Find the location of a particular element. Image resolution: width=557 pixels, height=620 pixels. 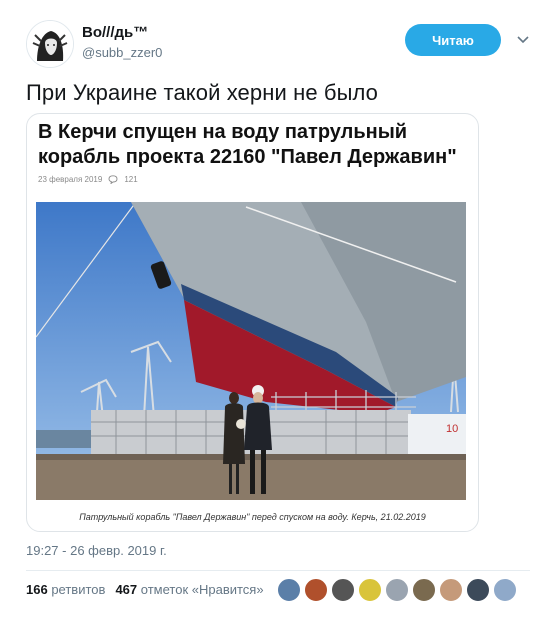

likes-count: 467 is located at coordinates (126, 589).